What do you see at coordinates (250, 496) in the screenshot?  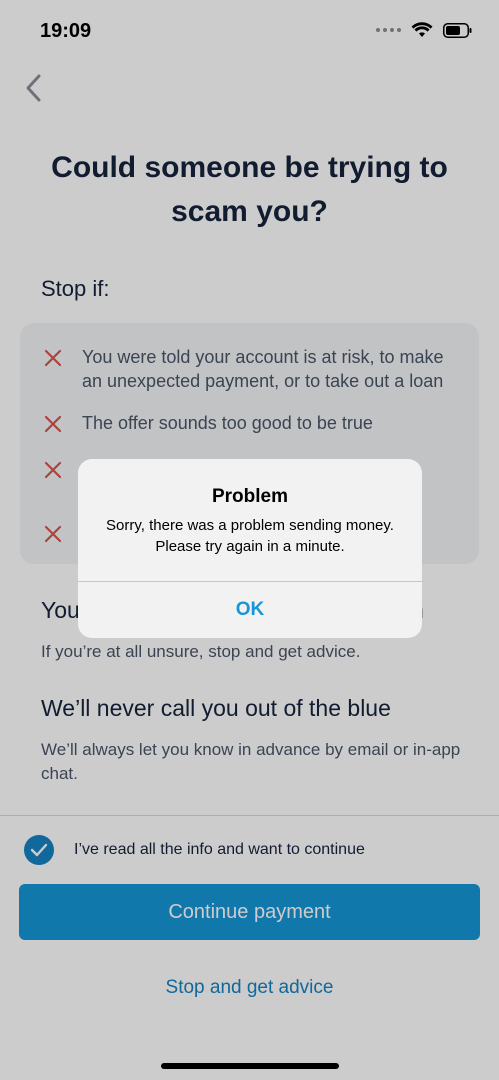 I see `alert-title: Problem` at bounding box center [250, 496].